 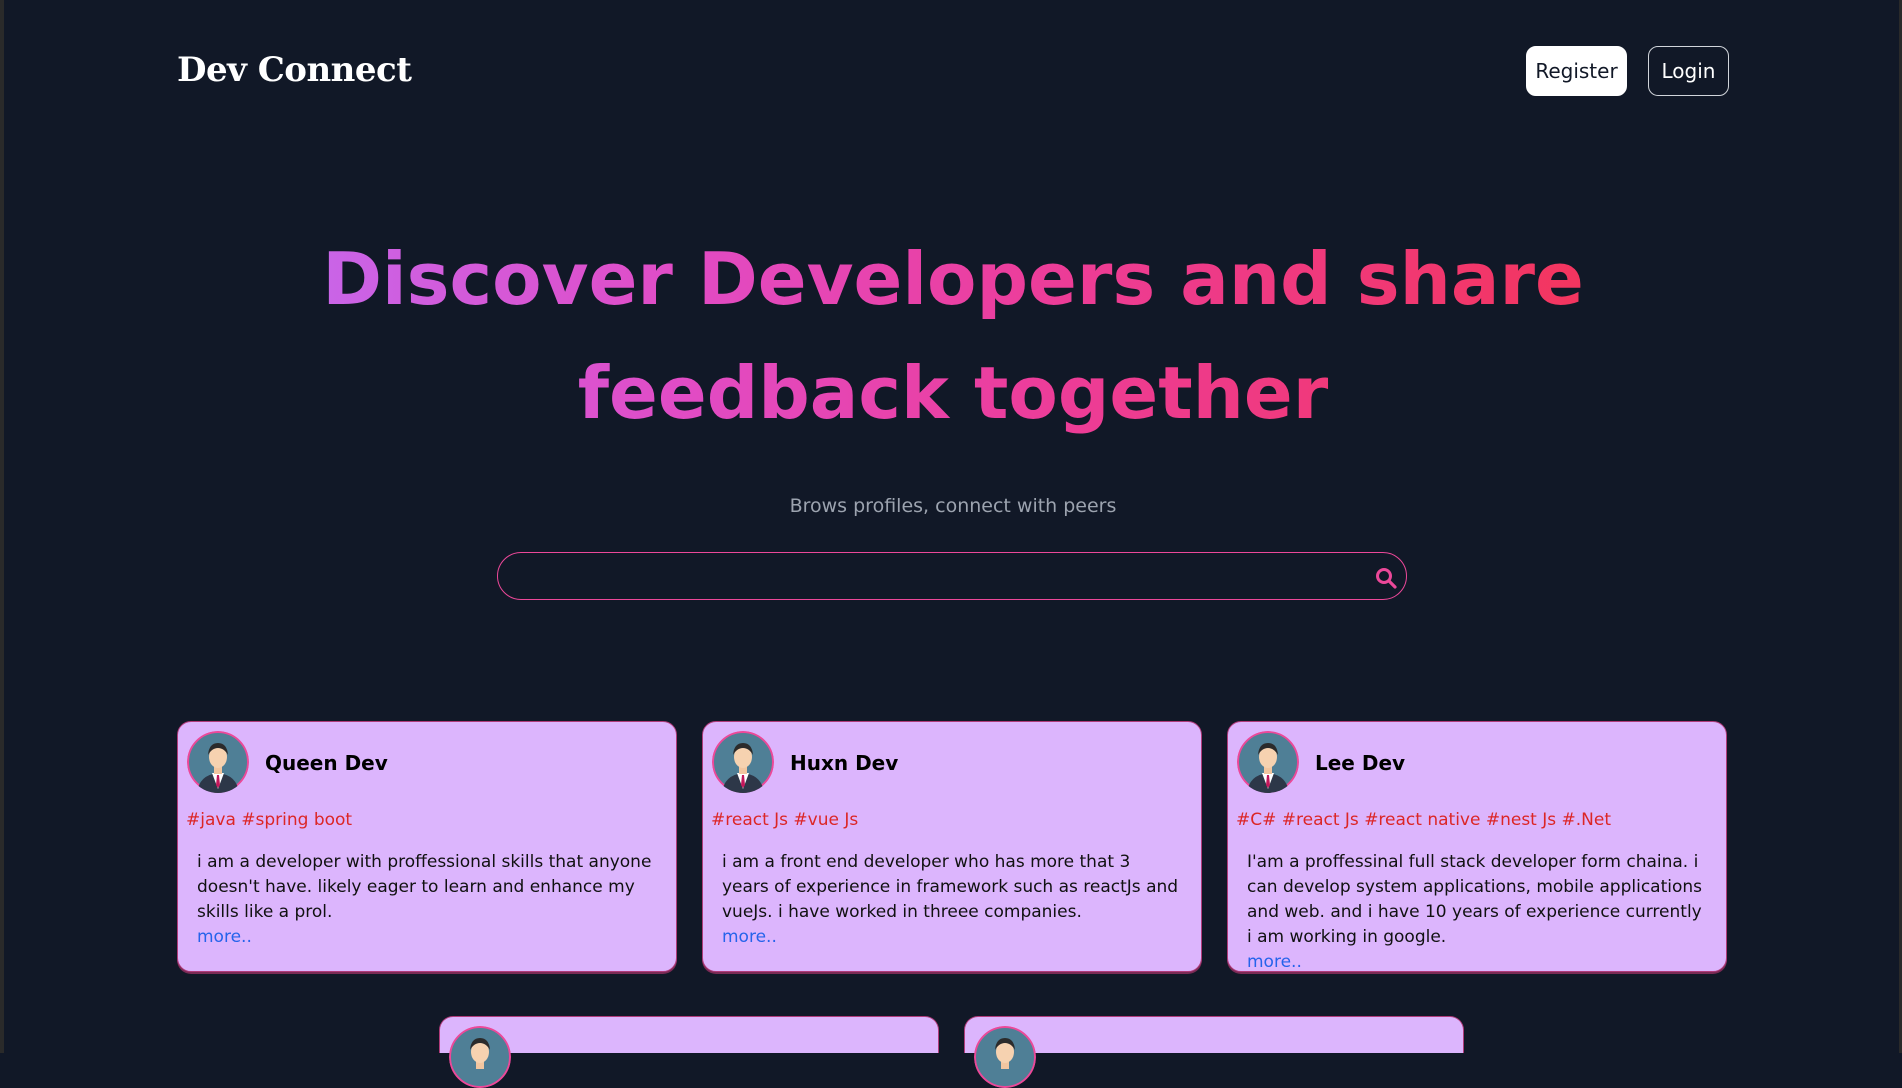 What do you see at coordinates (1688, 71) in the screenshot?
I see `login-button: Login` at bounding box center [1688, 71].